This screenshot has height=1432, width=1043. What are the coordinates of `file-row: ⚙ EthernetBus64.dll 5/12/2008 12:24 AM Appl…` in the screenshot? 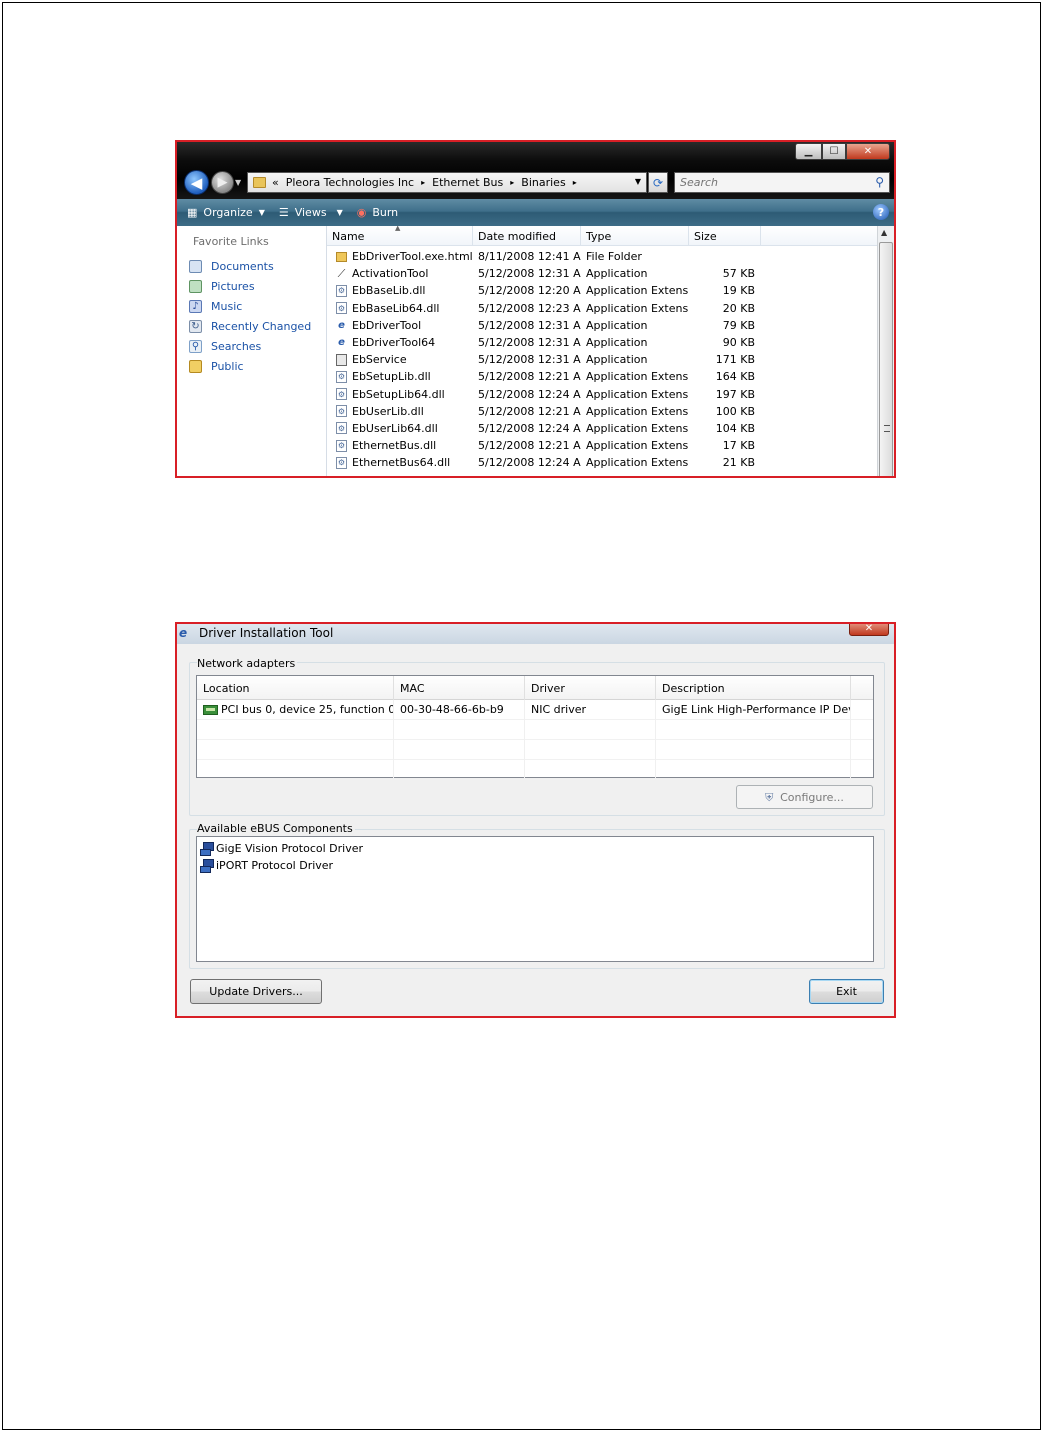 It's located at (602, 462).